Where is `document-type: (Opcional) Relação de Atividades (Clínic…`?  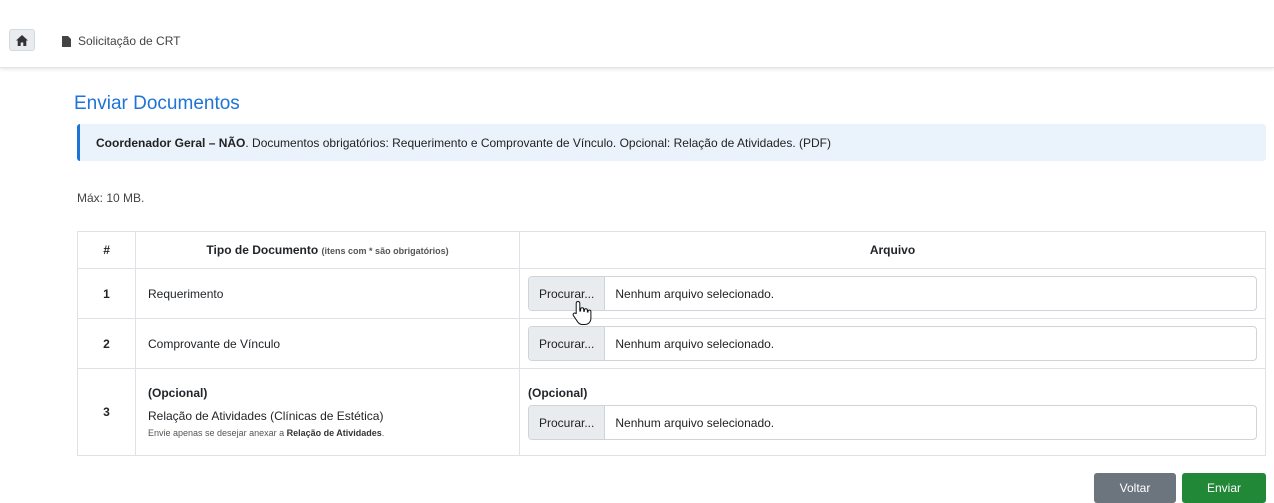 document-type: (Opcional) Relação de Atividades (Clínic… is located at coordinates (327, 412).